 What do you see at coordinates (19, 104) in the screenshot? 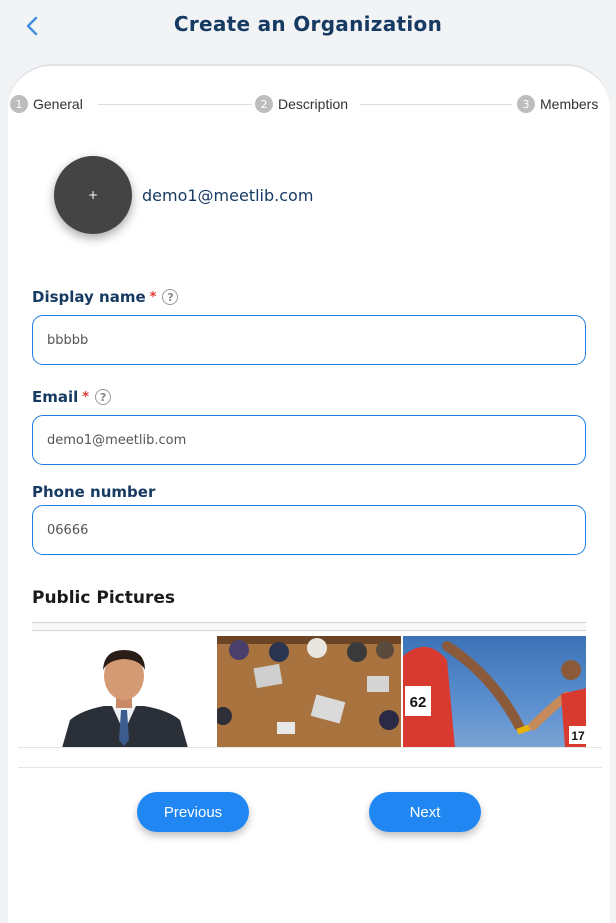
I see `step-number: 1` at bounding box center [19, 104].